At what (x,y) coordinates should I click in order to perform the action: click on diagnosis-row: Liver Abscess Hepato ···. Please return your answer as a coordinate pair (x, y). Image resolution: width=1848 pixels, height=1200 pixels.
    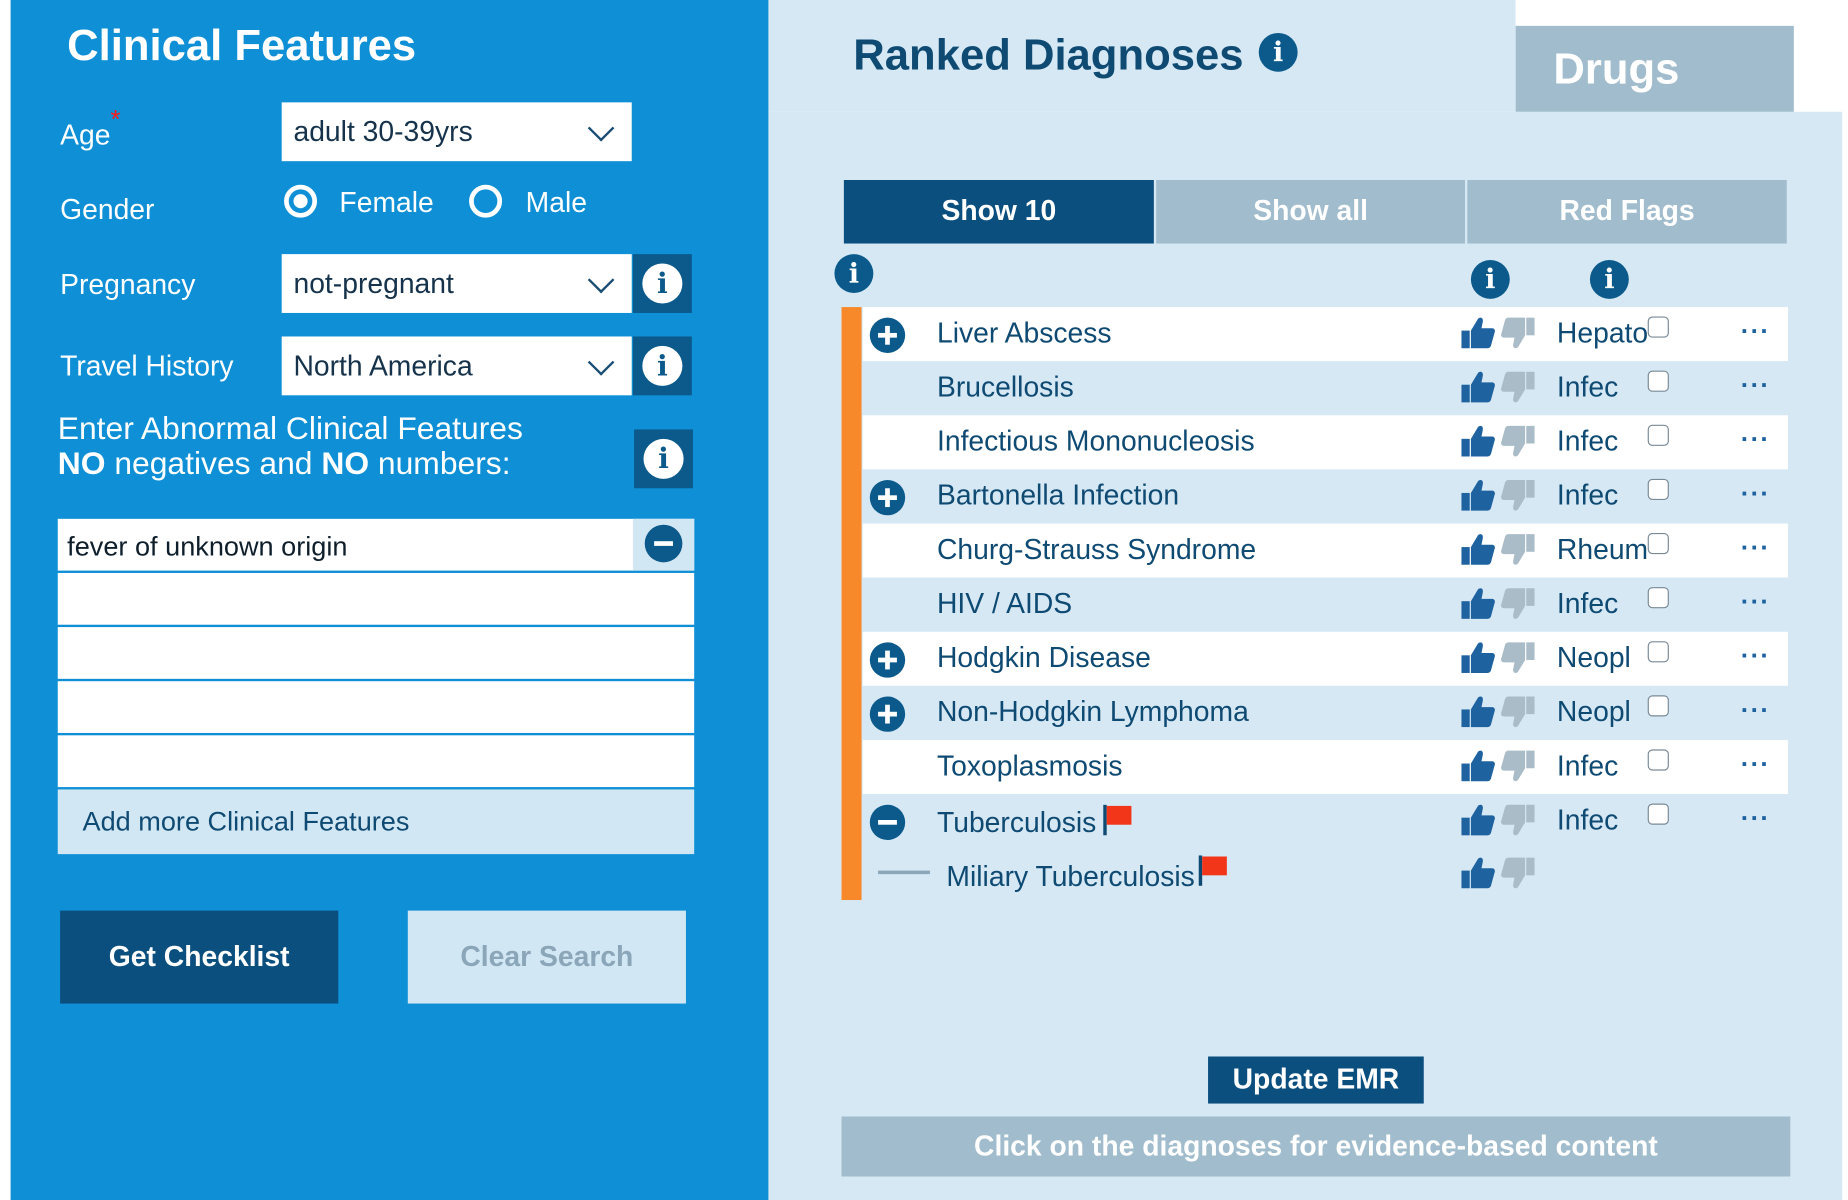
    Looking at the image, I should click on (1325, 334).